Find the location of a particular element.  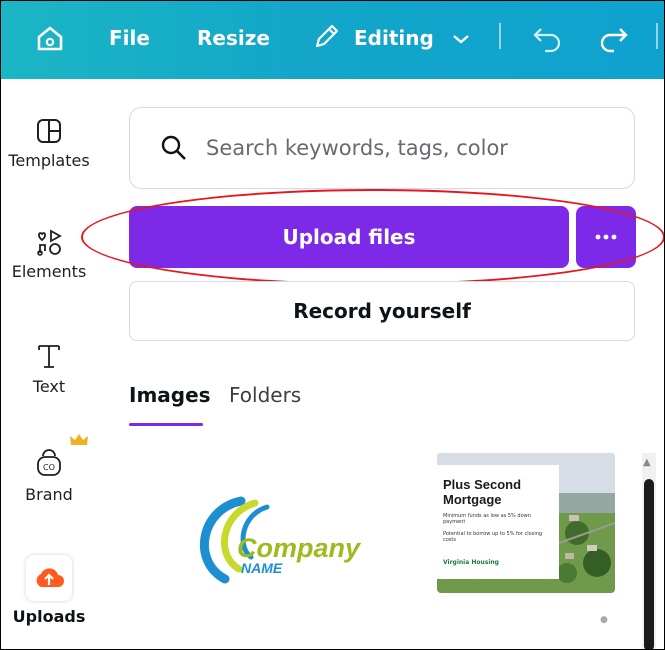

sidebar-item-label: Uploads is located at coordinates (49, 616).